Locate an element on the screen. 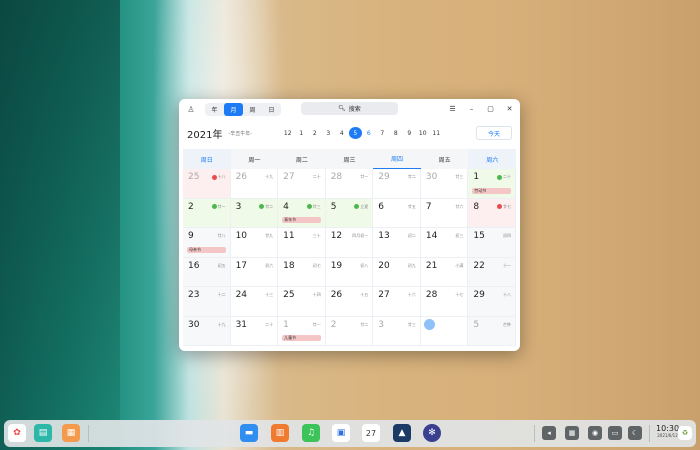  lunar-date: 十九 is located at coordinates (269, 177).